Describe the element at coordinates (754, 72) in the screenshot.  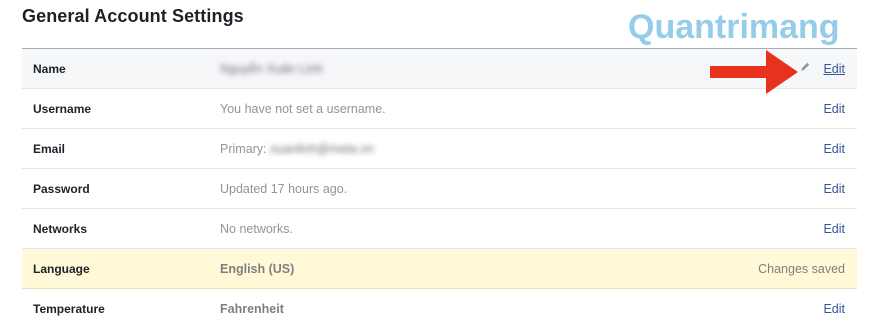
I see `red-arrow-icon` at that location.